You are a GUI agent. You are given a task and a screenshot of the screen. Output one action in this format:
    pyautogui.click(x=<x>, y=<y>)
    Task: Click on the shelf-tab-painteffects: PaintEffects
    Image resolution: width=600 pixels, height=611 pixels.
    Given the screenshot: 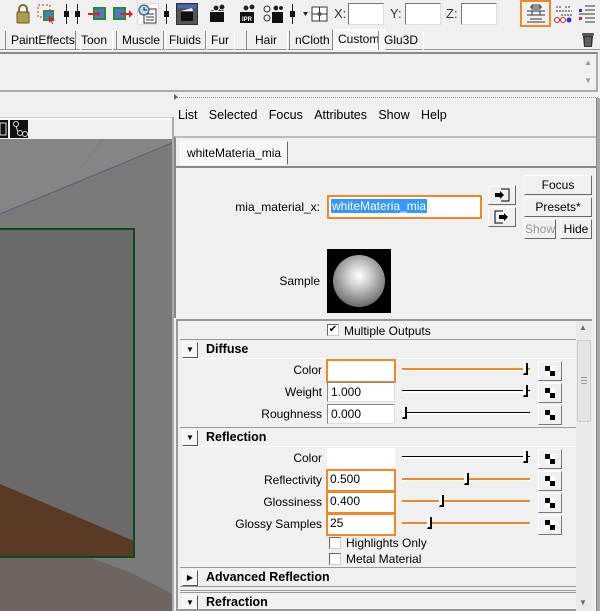 What is the action you would take?
    pyautogui.click(x=43, y=40)
    